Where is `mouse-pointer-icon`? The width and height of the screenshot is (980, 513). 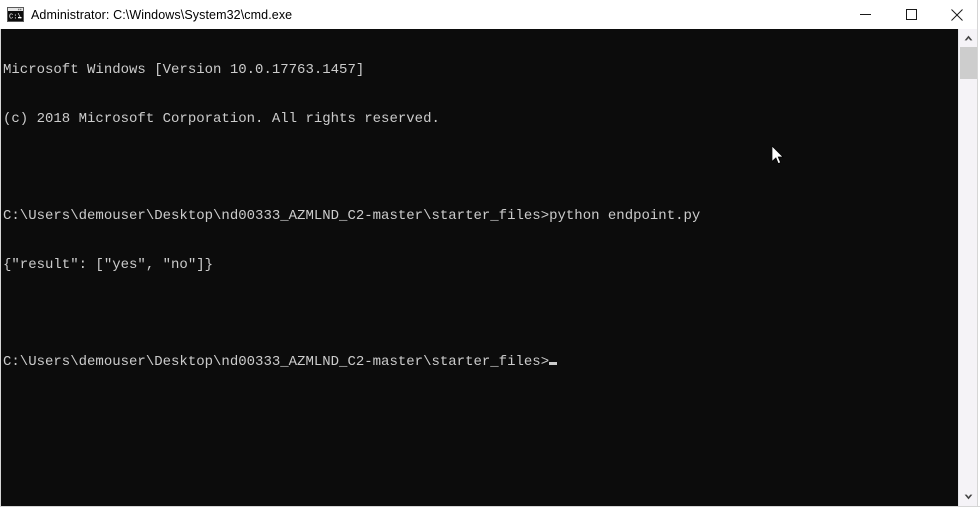 mouse-pointer-icon is located at coordinates (778, 156).